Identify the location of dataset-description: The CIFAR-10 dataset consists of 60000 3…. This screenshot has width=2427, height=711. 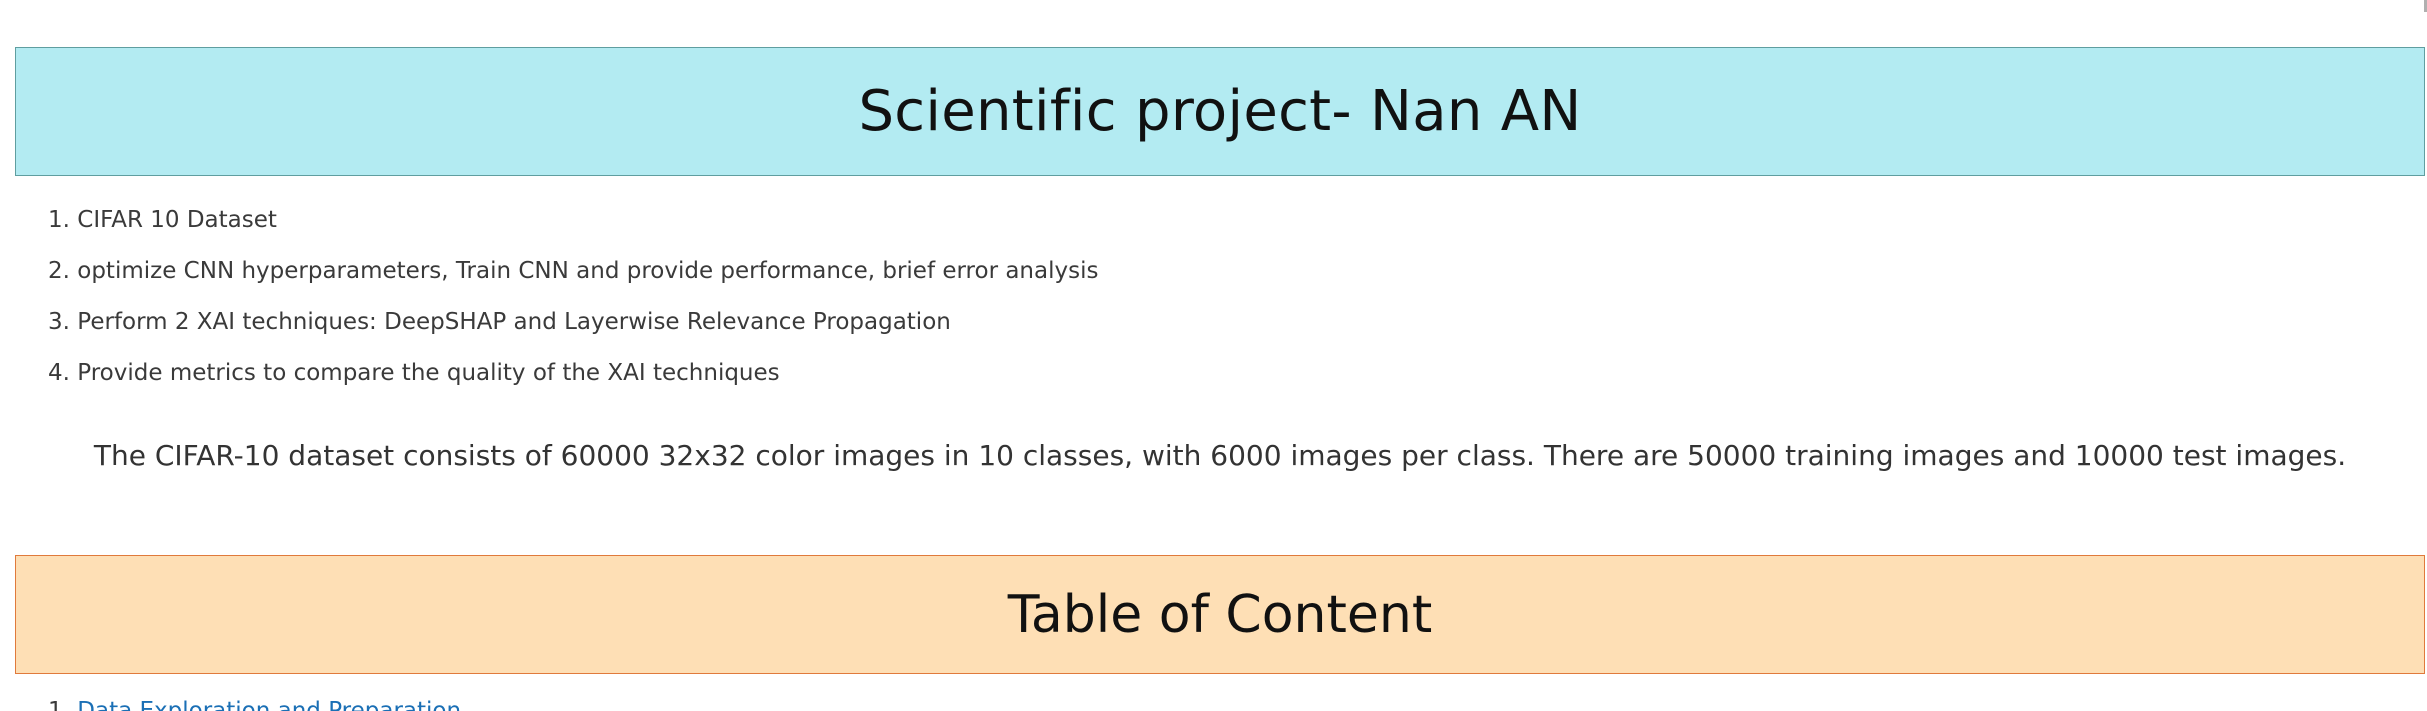
(1220, 455).